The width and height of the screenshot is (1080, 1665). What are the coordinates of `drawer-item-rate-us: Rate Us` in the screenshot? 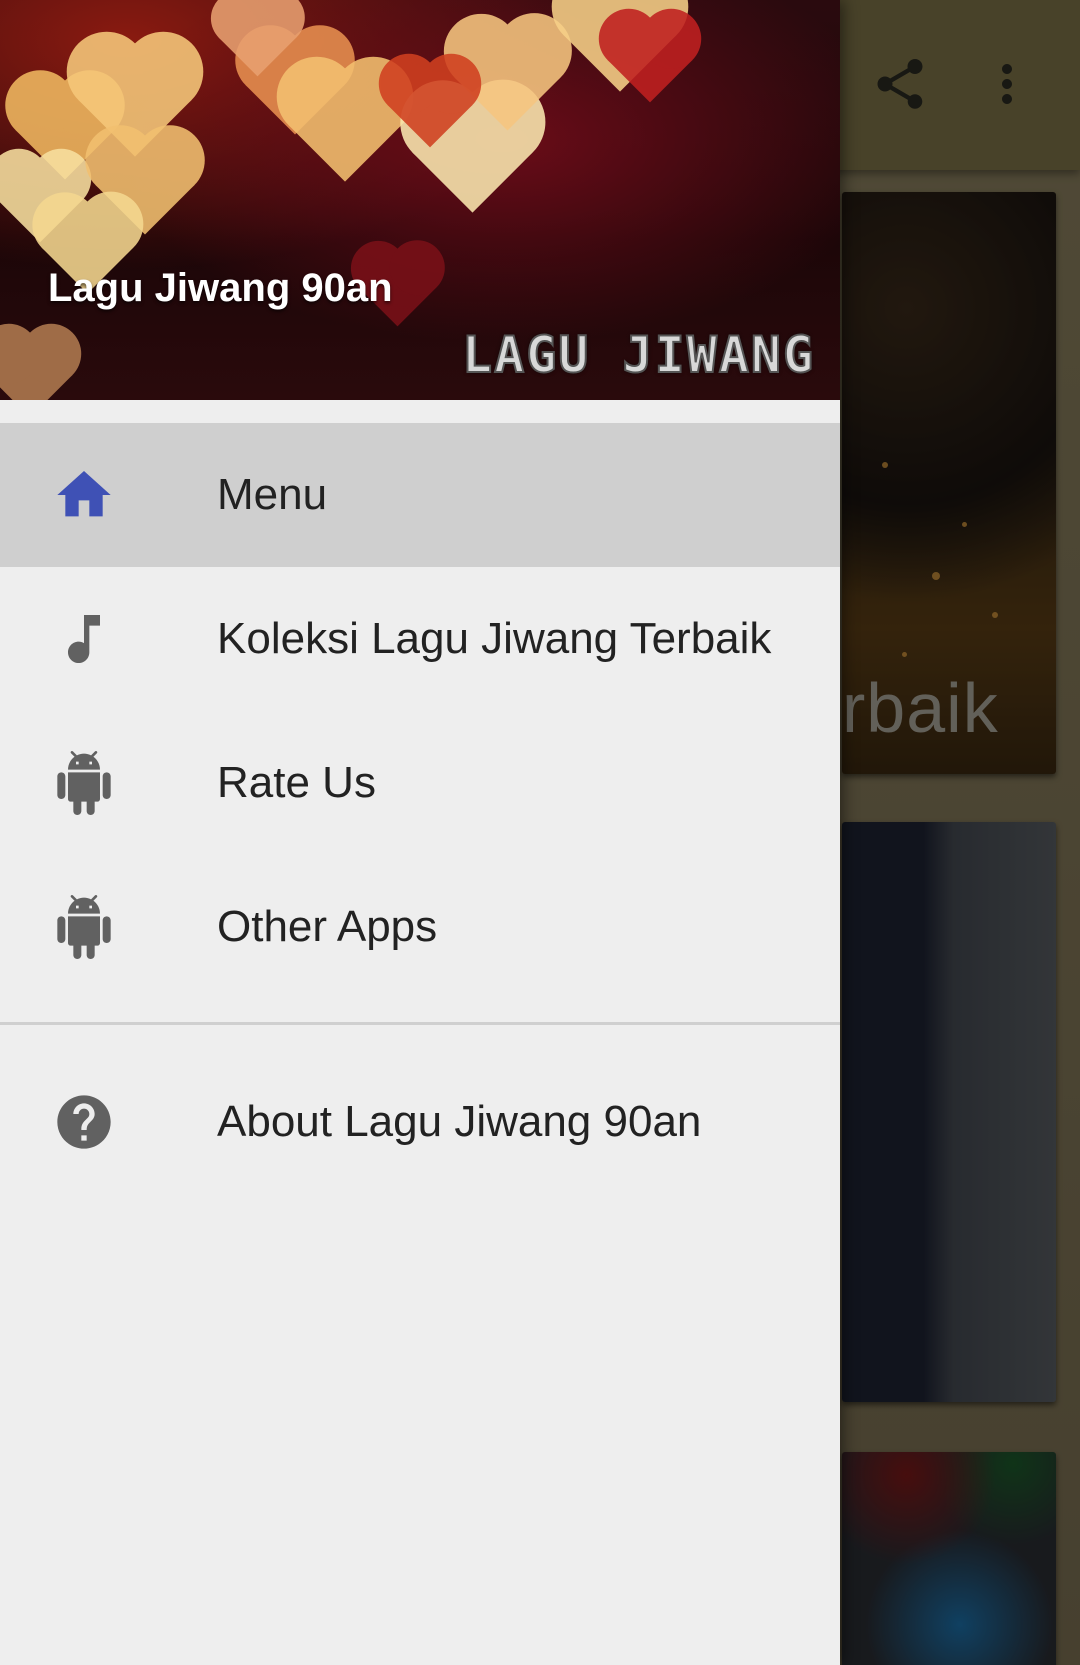 It's located at (420, 783).